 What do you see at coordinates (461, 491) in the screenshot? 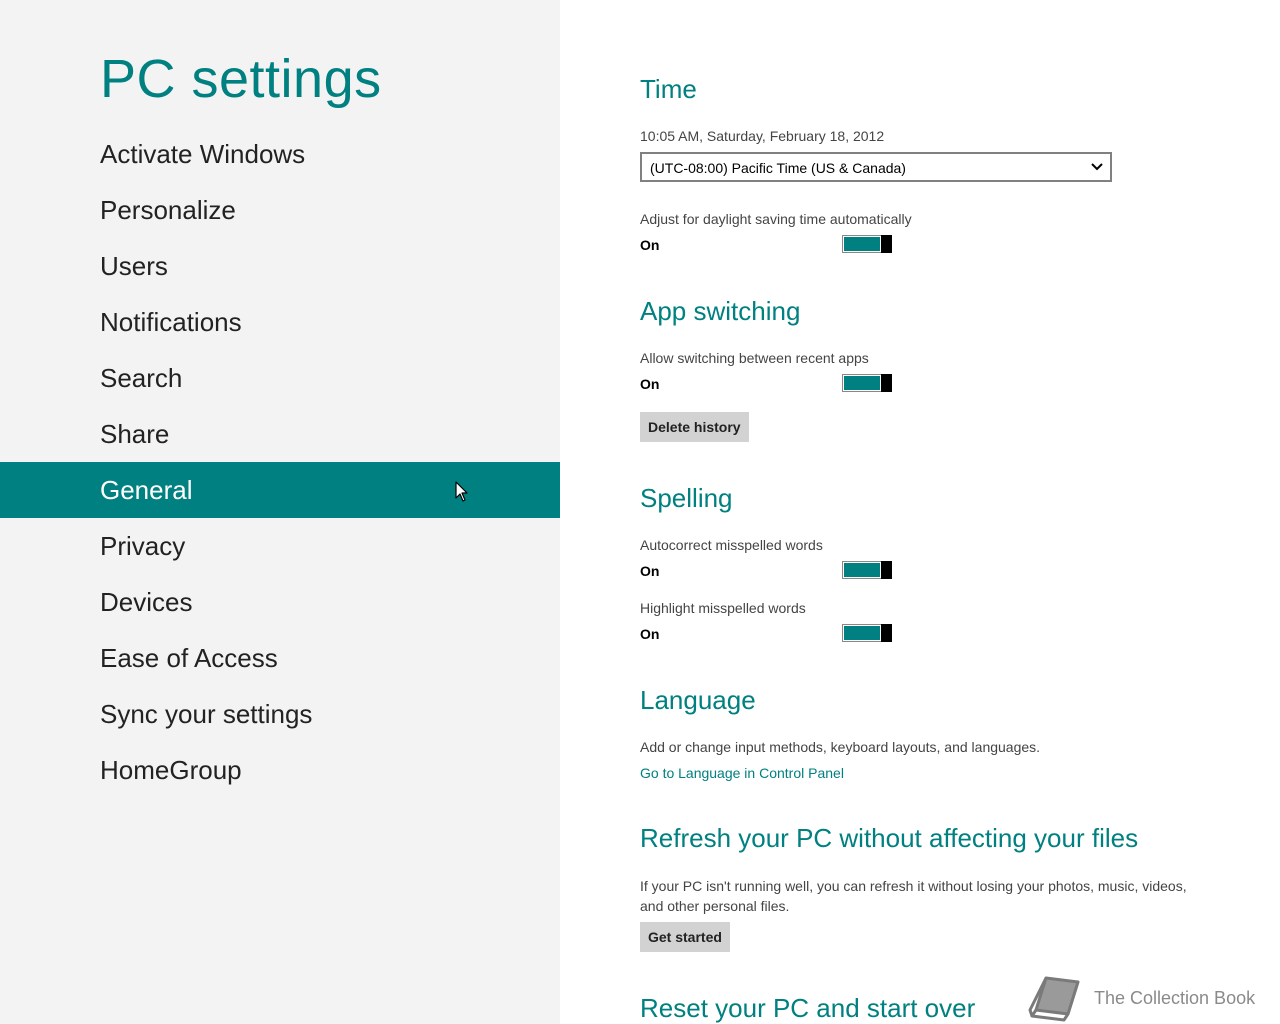
I see `mouse-cursor-icon` at bounding box center [461, 491].